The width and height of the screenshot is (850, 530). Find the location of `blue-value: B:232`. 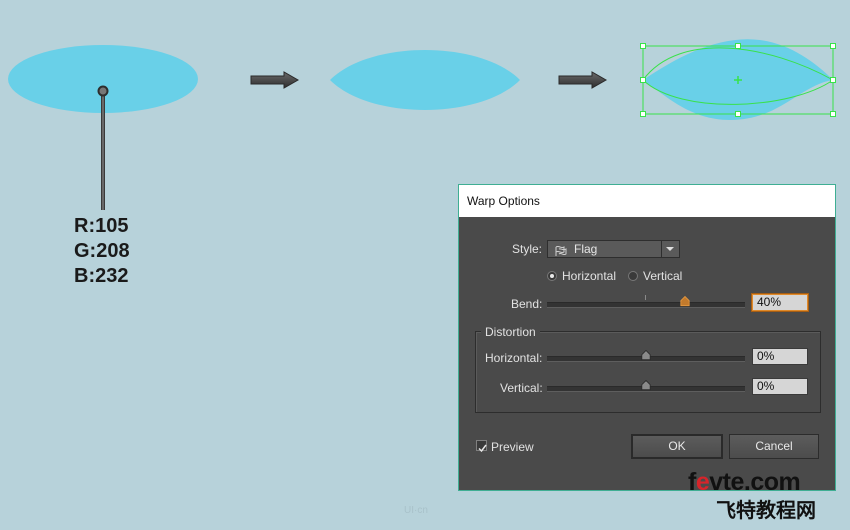

blue-value: B:232 is located at coordinates (101, 276).